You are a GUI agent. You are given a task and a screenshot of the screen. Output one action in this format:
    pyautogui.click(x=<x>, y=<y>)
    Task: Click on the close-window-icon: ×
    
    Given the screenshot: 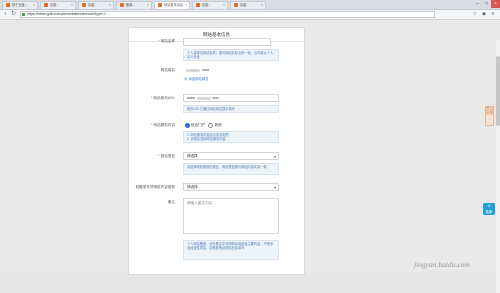 What is the action you would take?
    pyautogui.click(x=495, y=4)
    